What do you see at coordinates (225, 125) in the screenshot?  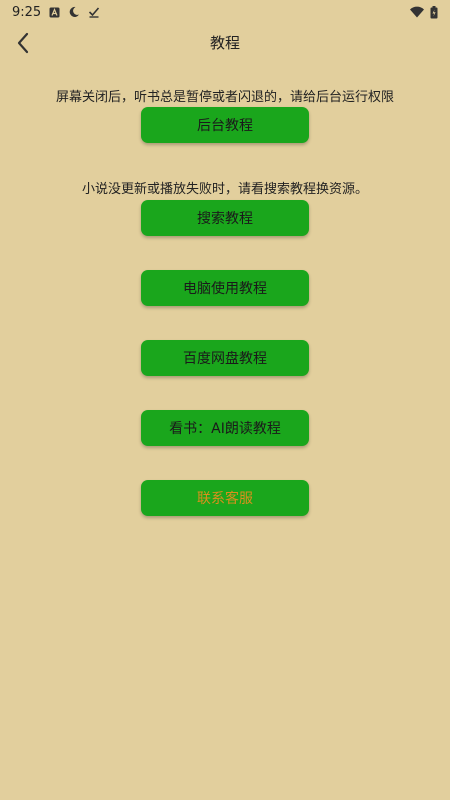 I see `background-tutorial-button: 后台教程` at bounding box center [225, 125].